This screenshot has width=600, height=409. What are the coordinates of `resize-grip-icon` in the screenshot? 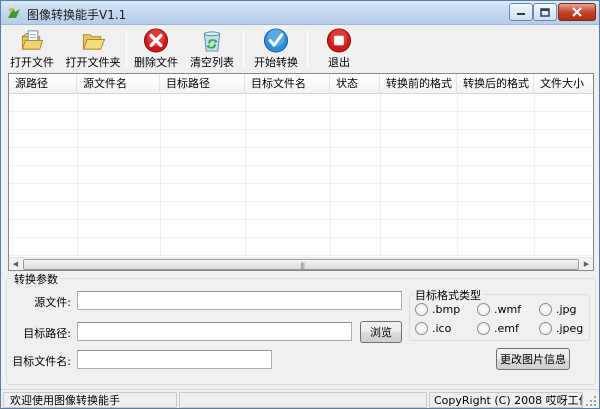 It's located at (591, 401).